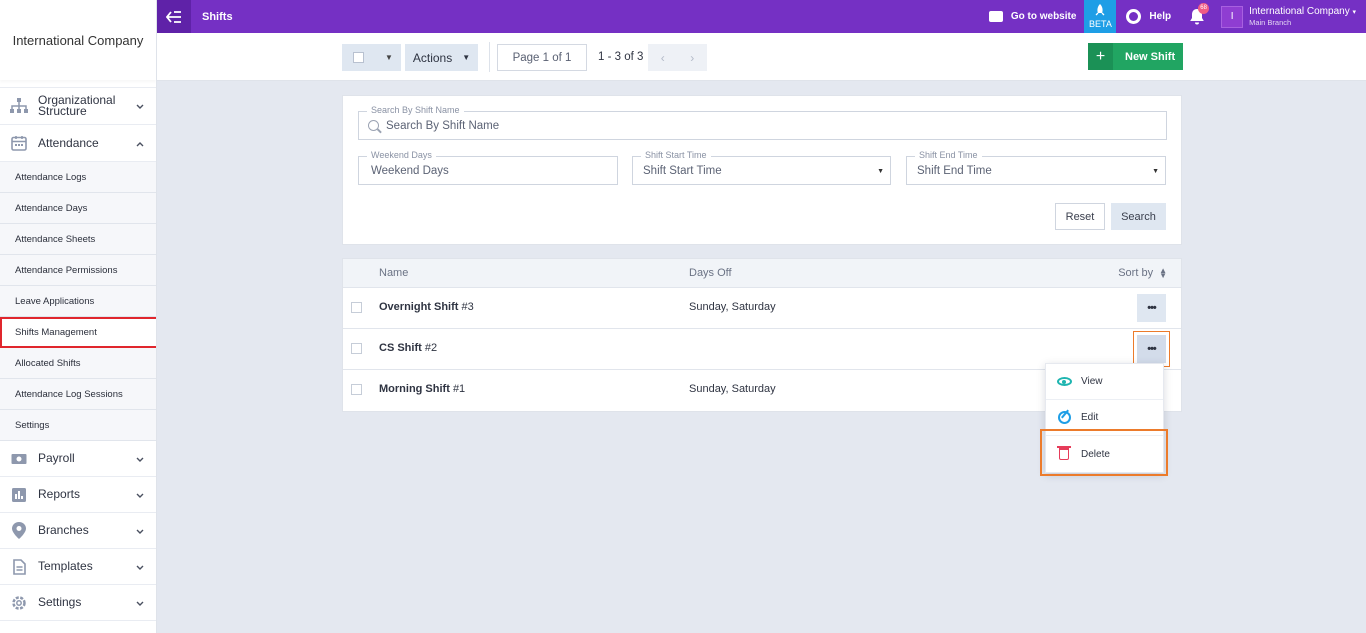 The height and width of the screenshot is (633, 1366). What do you see at coordinates (68, 142) in the screenshot?
I see `sidebar-item-label: Attendance` at bounding box center [68, 142].